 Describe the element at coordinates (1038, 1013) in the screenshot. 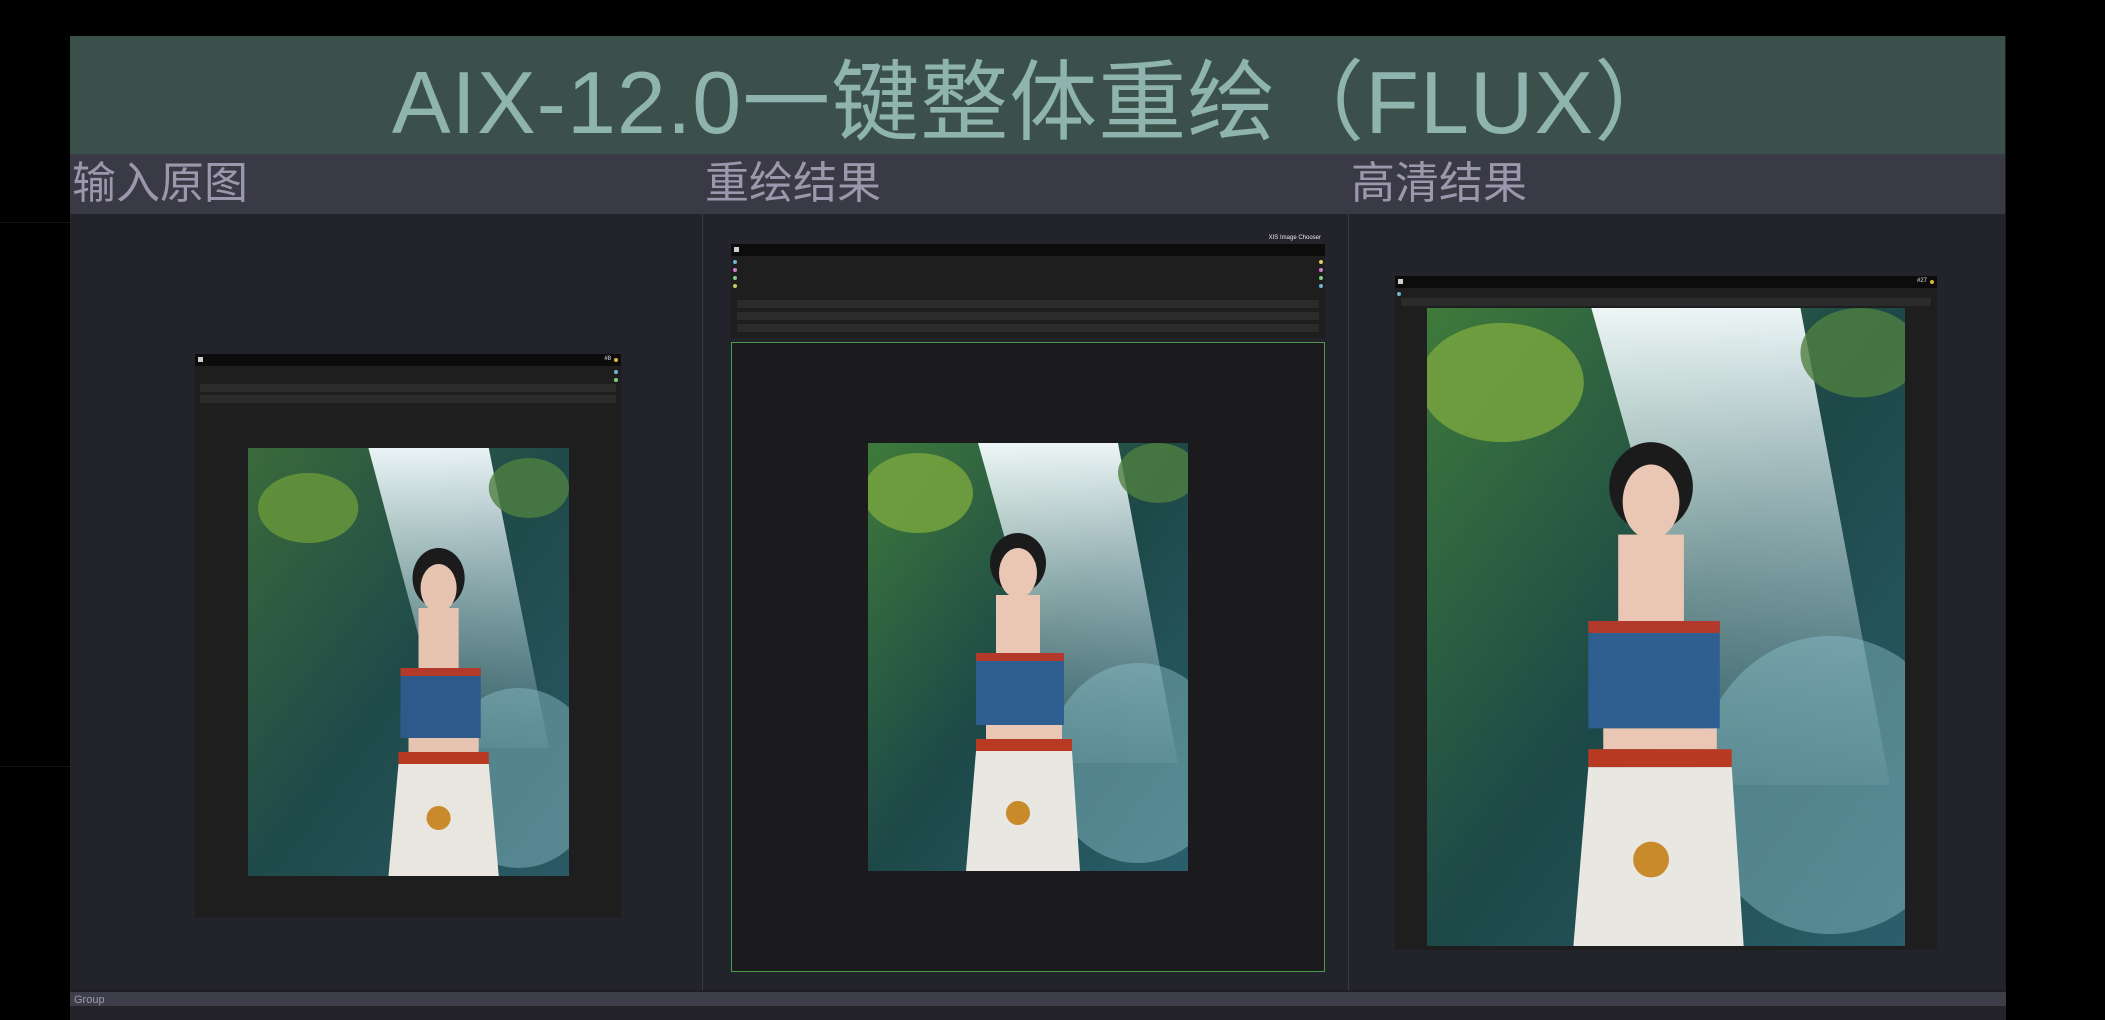

I see `group-footer-band` at that location.